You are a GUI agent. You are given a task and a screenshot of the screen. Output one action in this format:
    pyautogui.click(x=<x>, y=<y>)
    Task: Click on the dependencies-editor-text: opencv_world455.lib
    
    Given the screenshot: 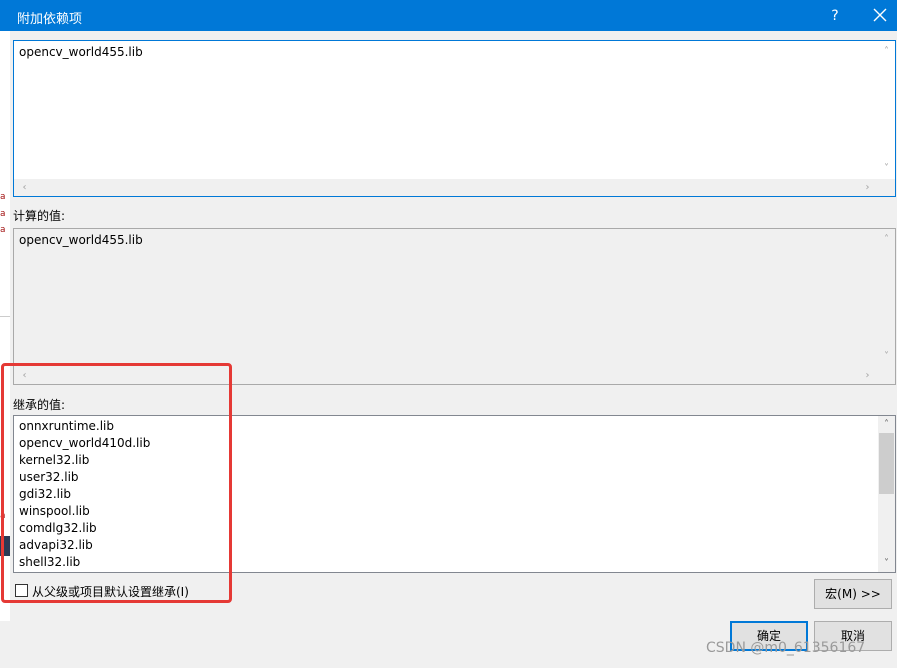 What is the action you would take?
    pyautogui.click(x=81, y=52)
    